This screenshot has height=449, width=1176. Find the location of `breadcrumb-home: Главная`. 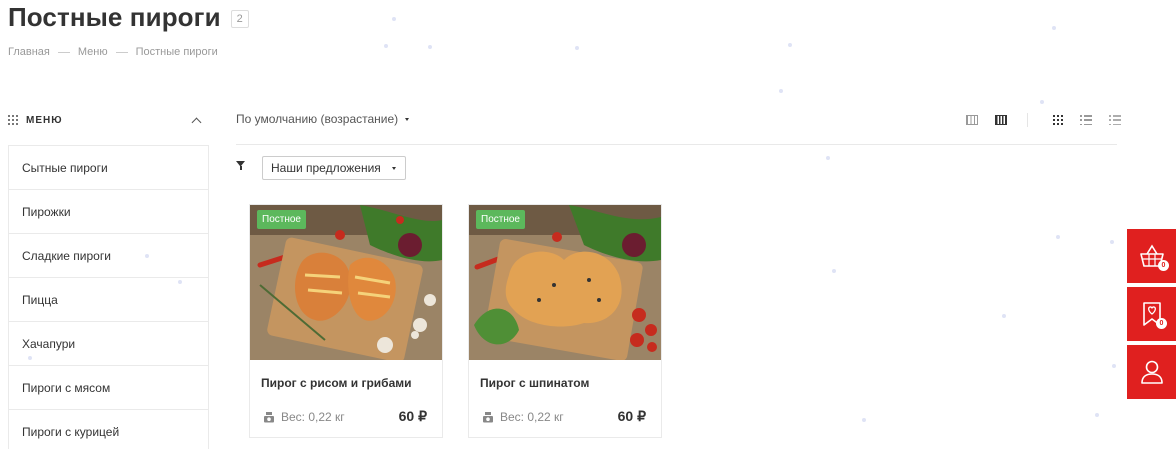

breadcrumb-home: Главная is located at coordinates (29, 52).